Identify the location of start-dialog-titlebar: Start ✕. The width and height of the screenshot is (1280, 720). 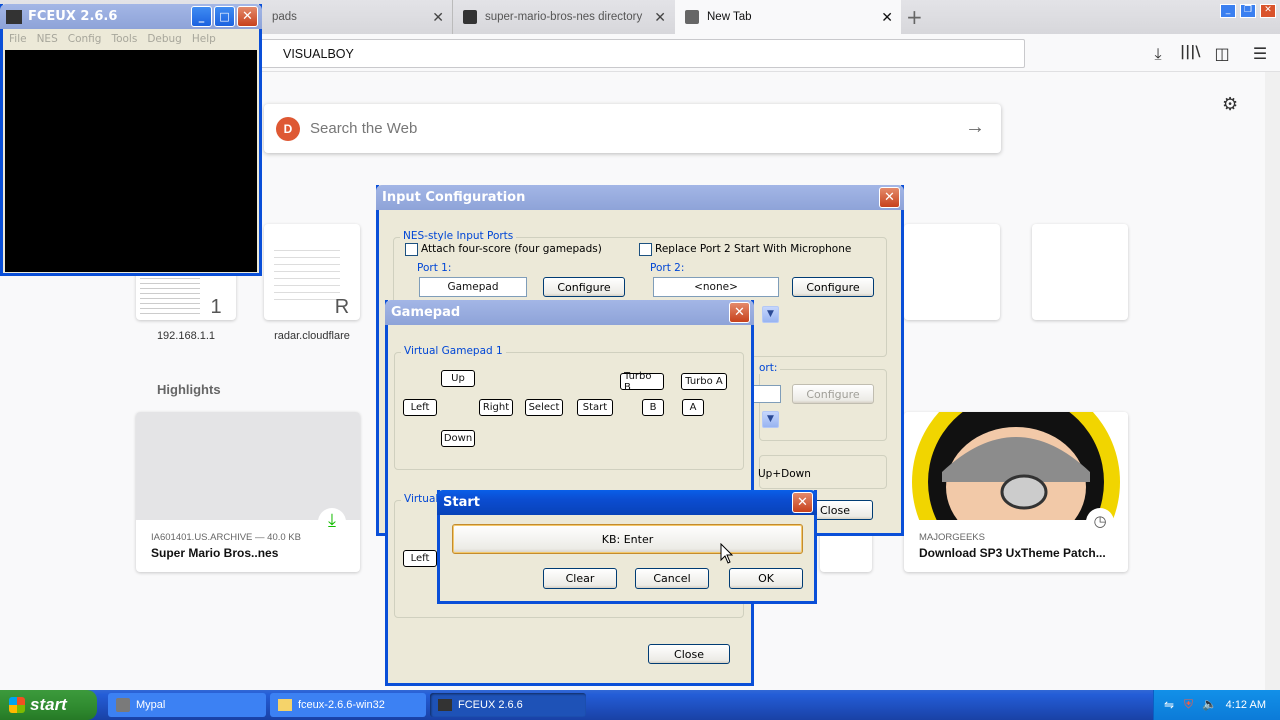
(627, 502).